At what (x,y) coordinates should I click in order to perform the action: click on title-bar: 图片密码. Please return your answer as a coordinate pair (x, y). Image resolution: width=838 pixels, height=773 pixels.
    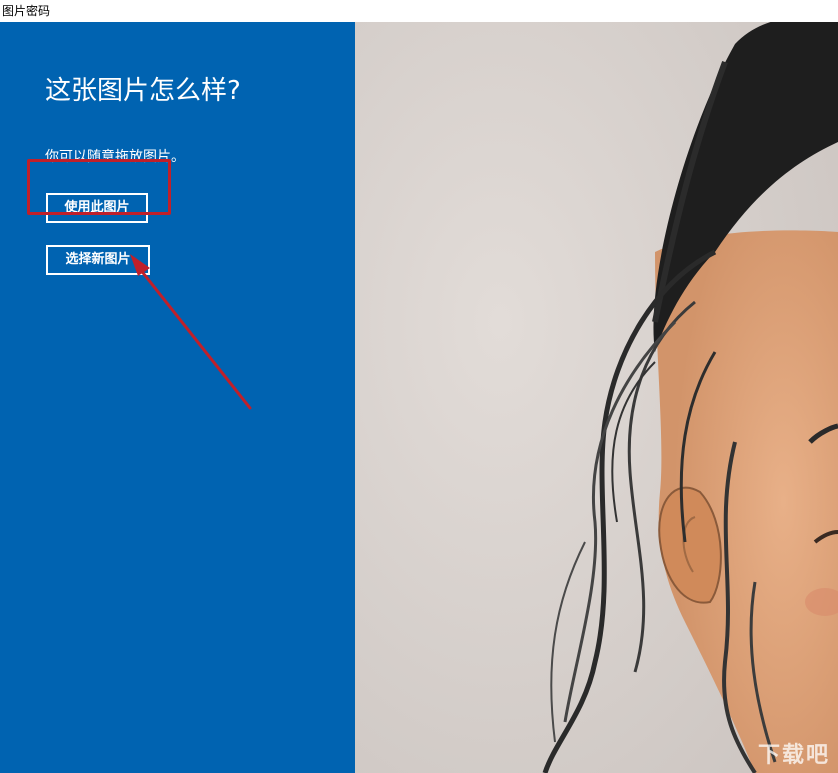
    Looking at the image, I should click on (419, 11).